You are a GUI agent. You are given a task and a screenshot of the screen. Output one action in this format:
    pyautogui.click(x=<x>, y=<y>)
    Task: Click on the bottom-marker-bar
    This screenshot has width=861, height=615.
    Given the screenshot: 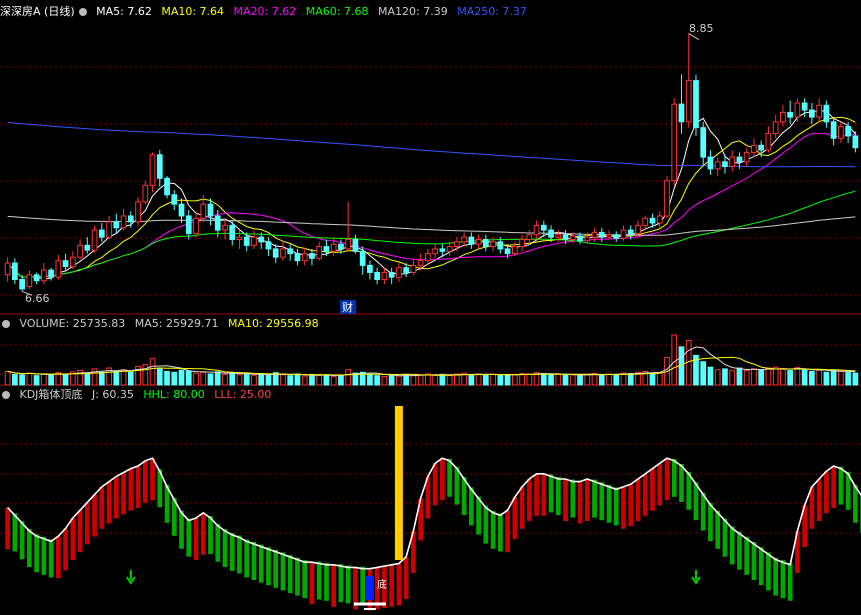 What is the action you would take?
    pyautogui.click(x=369, y=588)
    